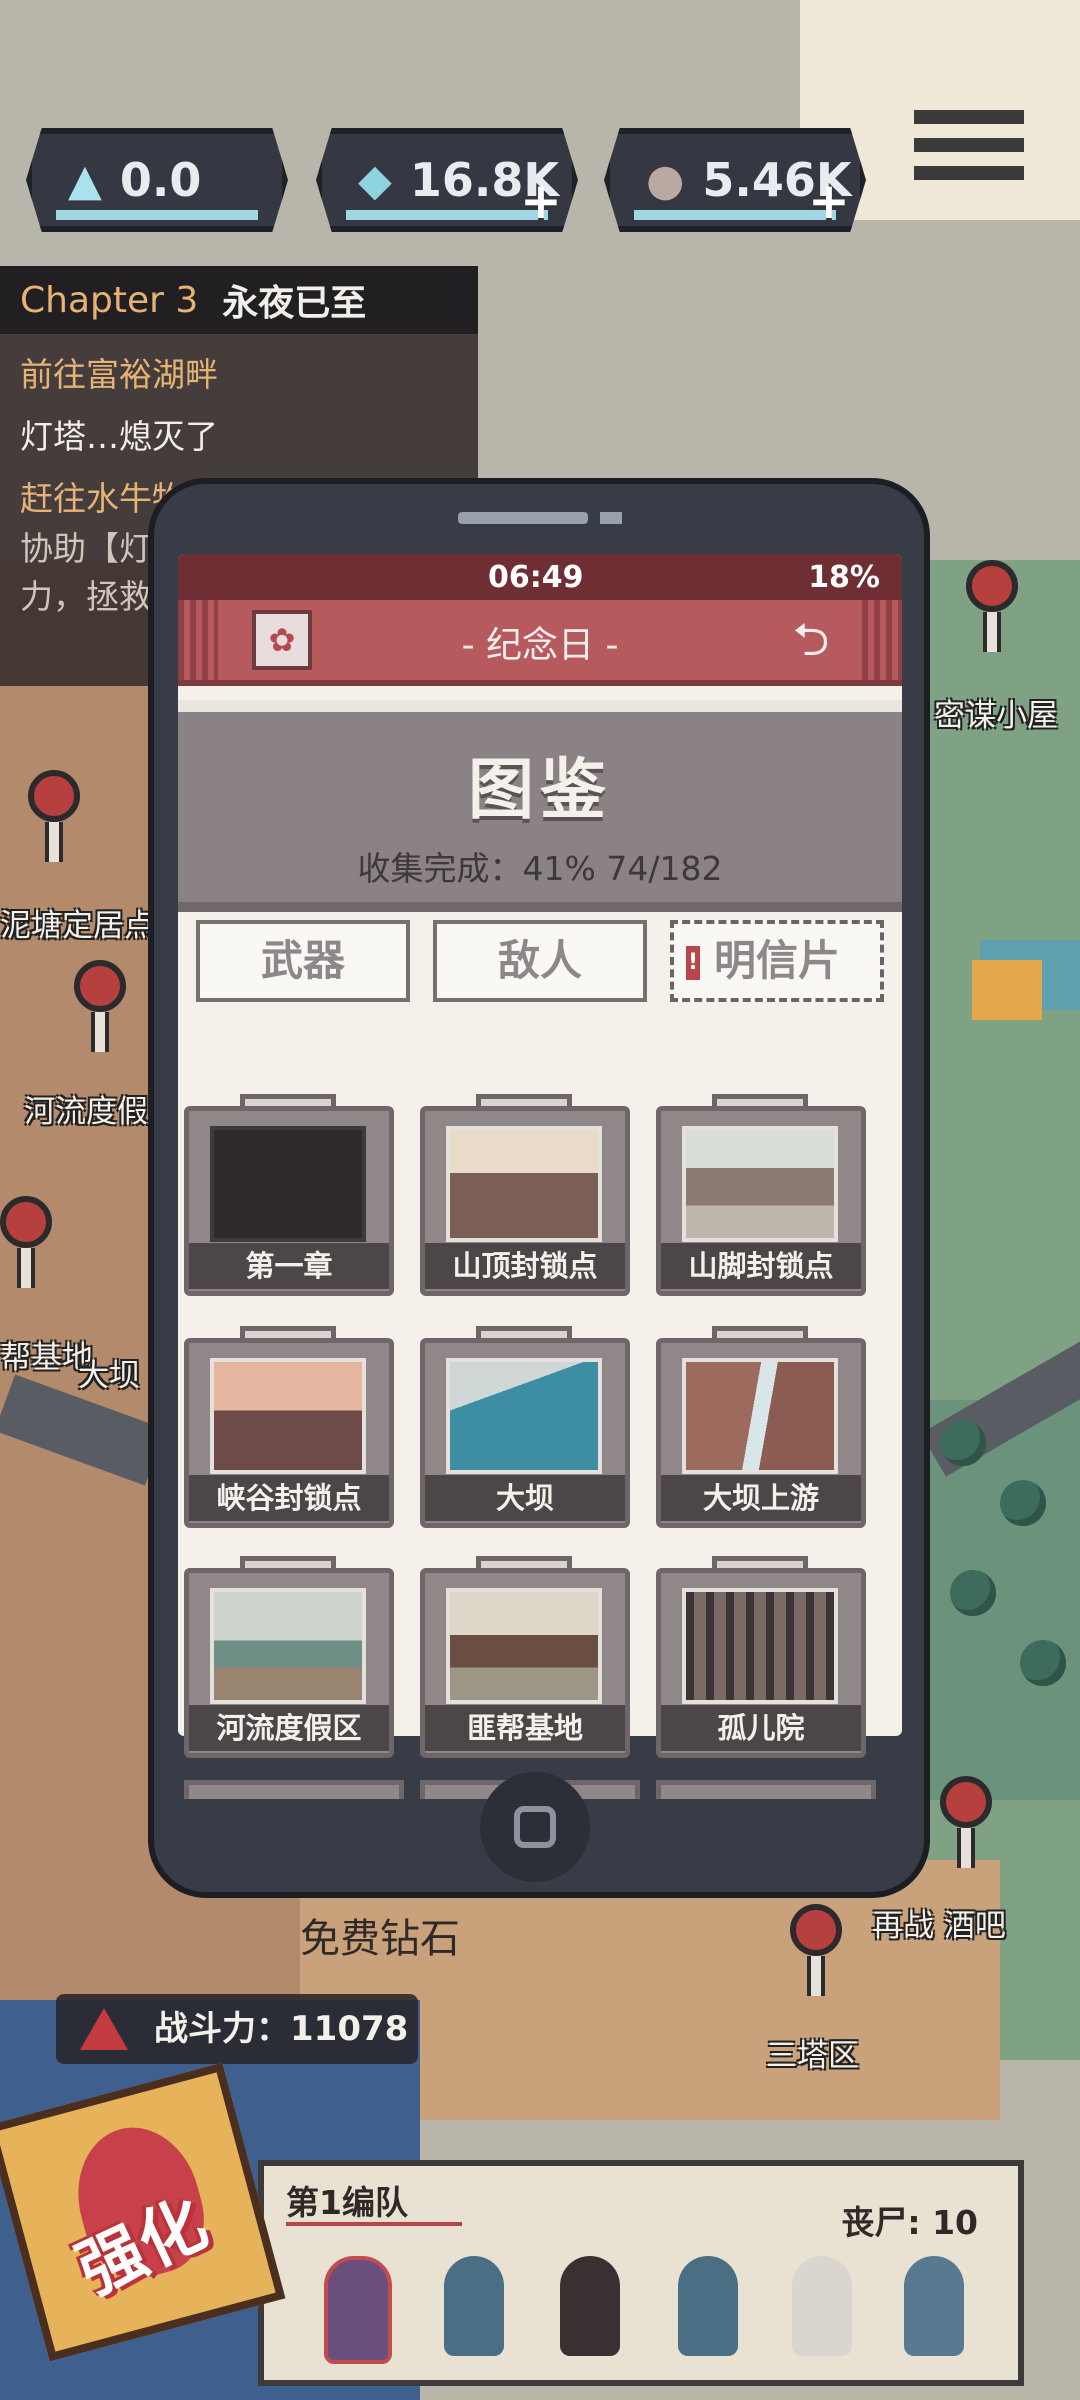 This screenshot has height=2400, width=1080. Describe the element at coordinates (281, 2029) in the screenshot. I see `combat-power-value: 战斗力：11078` at that location.